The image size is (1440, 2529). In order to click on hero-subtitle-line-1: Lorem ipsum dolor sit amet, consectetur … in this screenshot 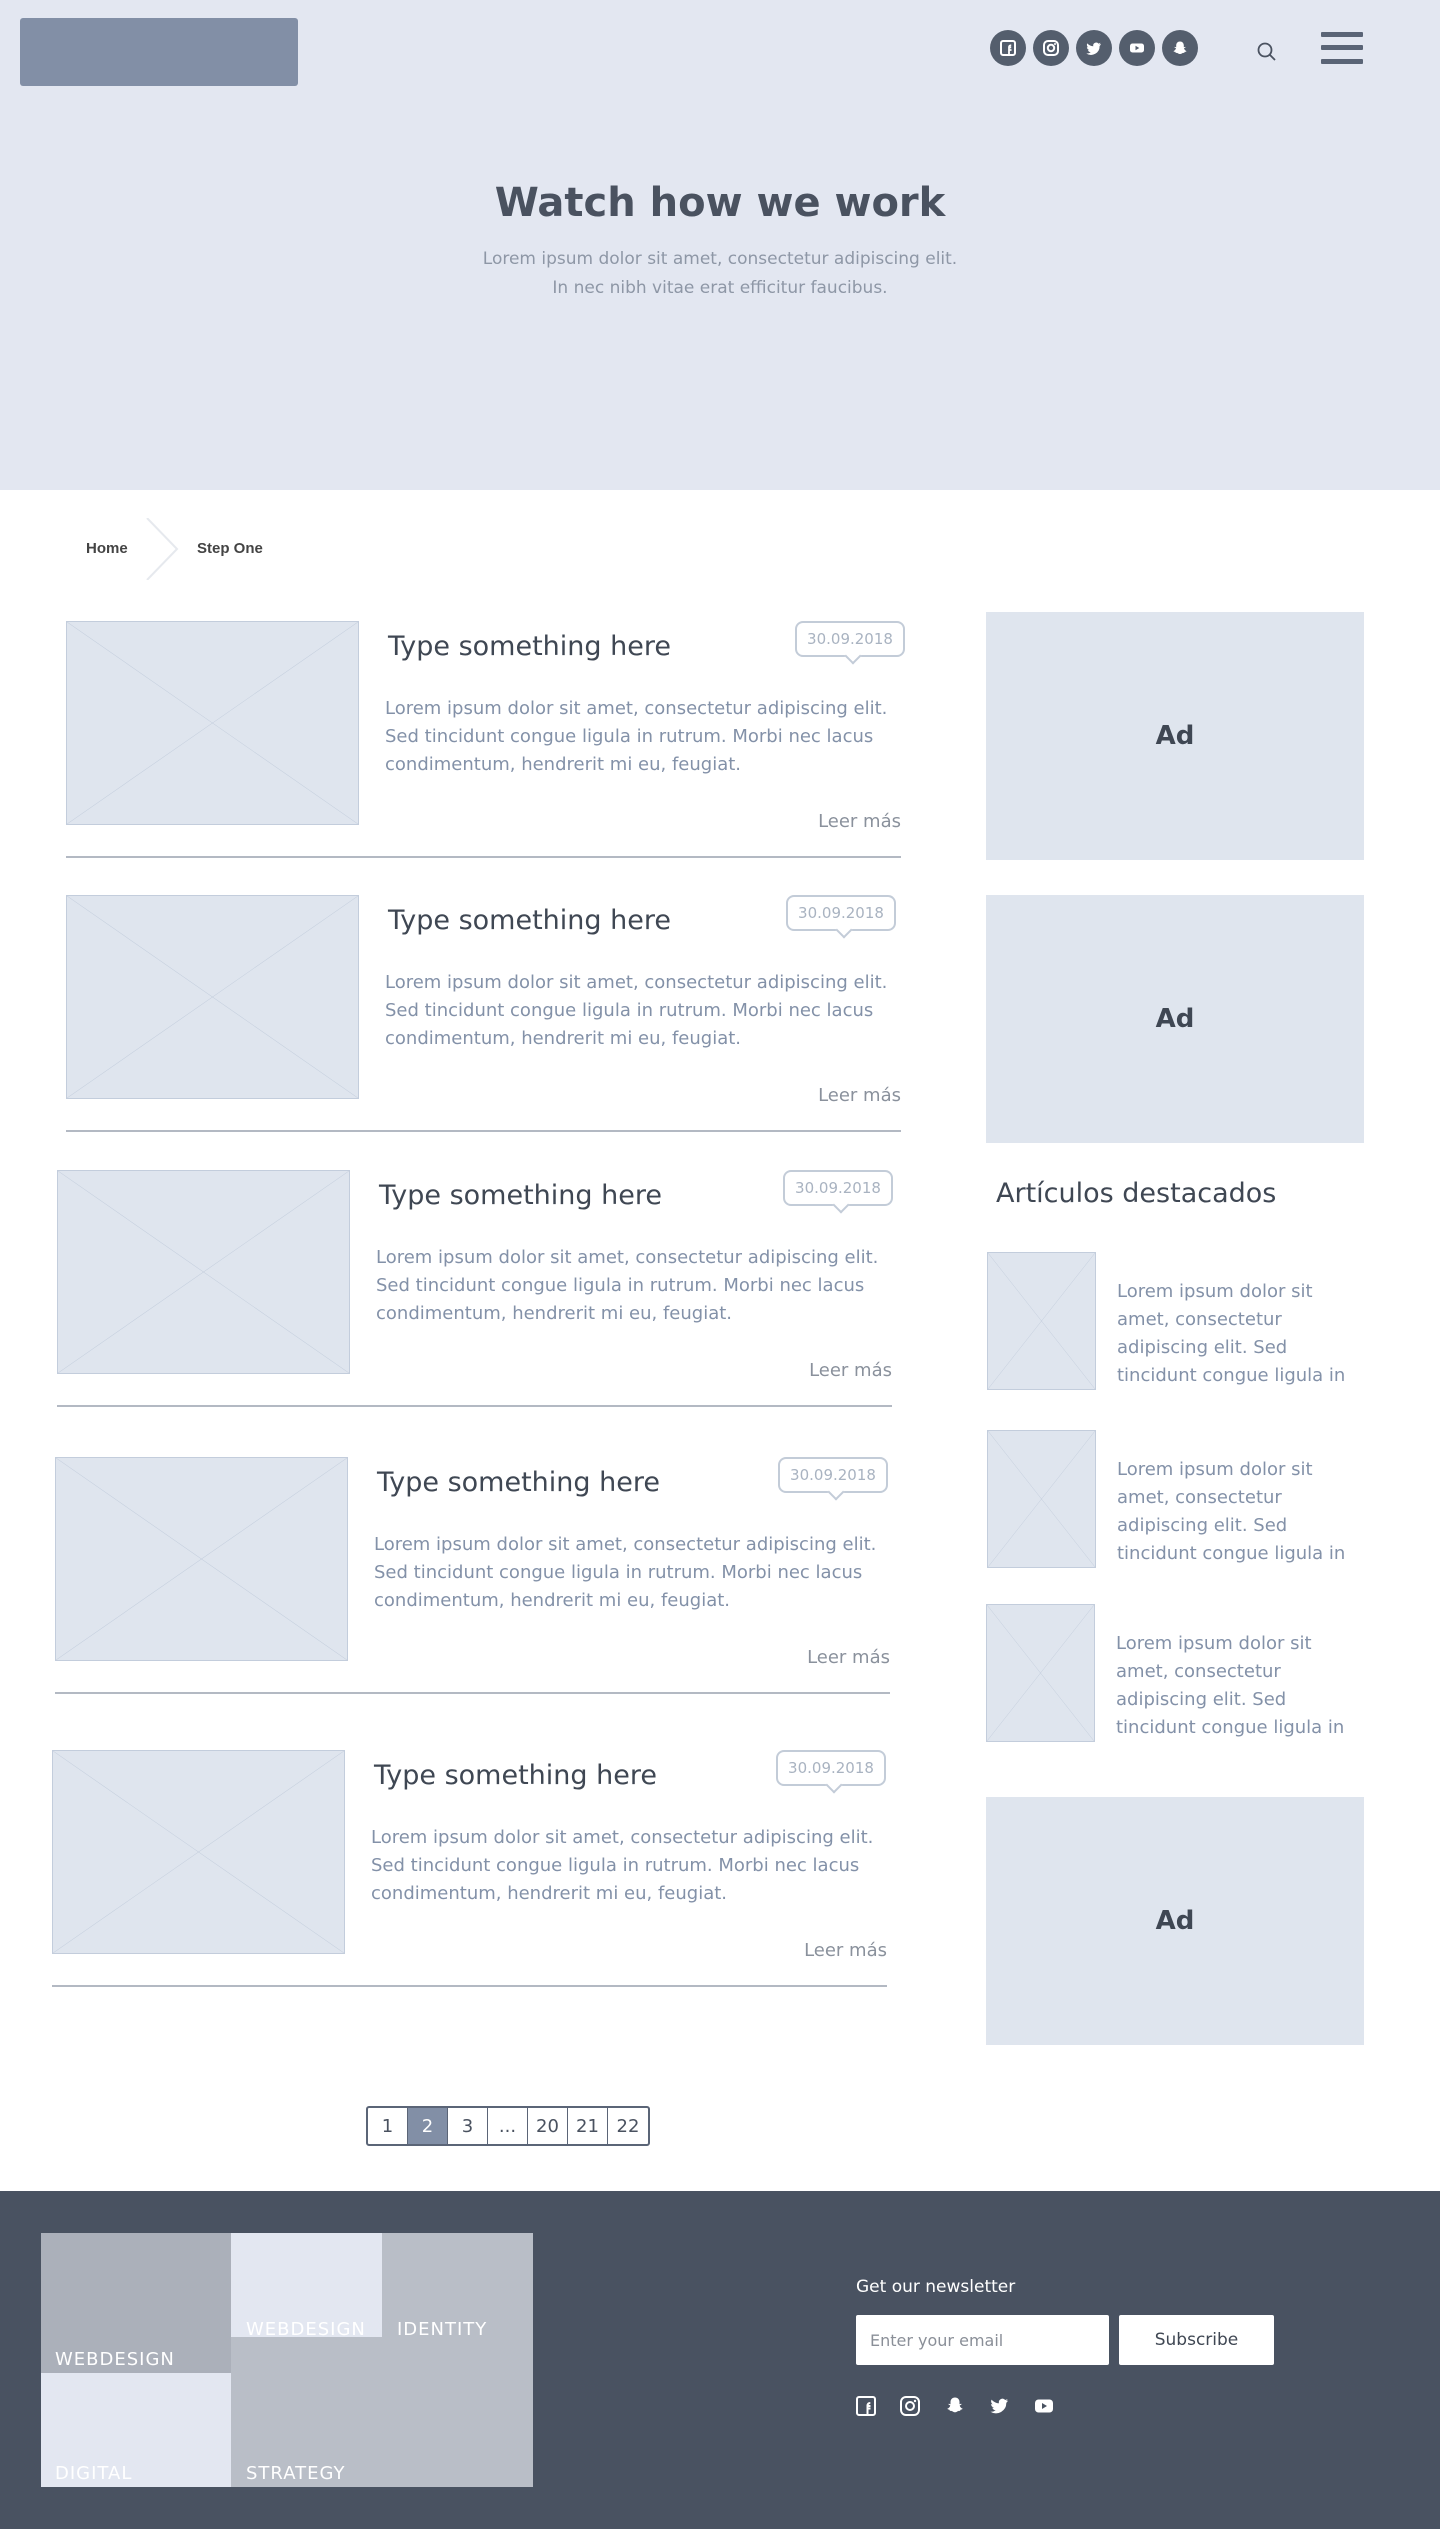, I will do `click(720, 259)`.